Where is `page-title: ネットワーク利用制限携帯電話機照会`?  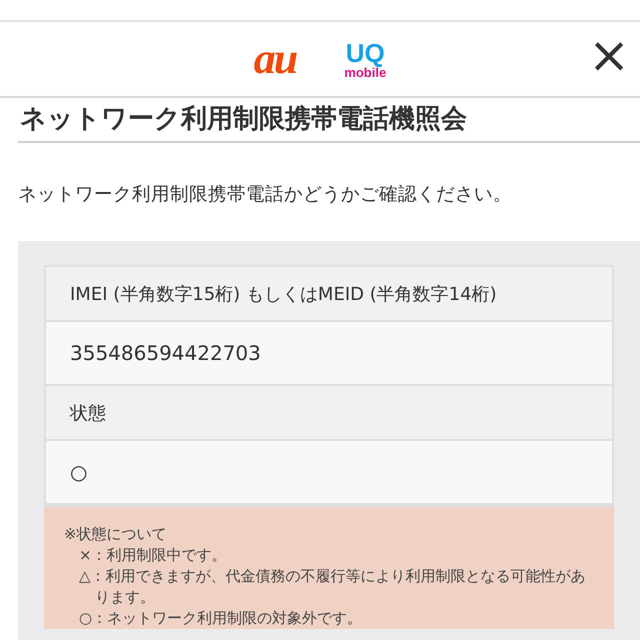 page-title: ネットワーク利用制限携帯電話機照会 is located at coordinates (329, 121).